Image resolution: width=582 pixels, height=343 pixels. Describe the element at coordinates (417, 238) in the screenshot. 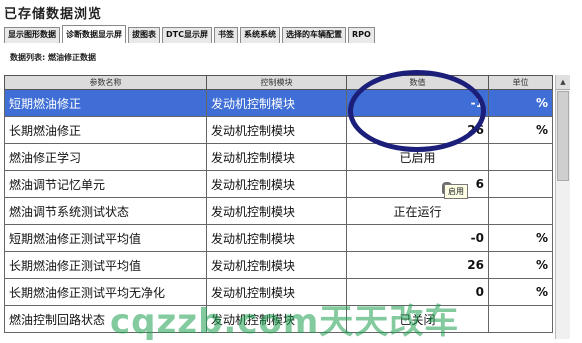

I see `row-value: -0` at that location.